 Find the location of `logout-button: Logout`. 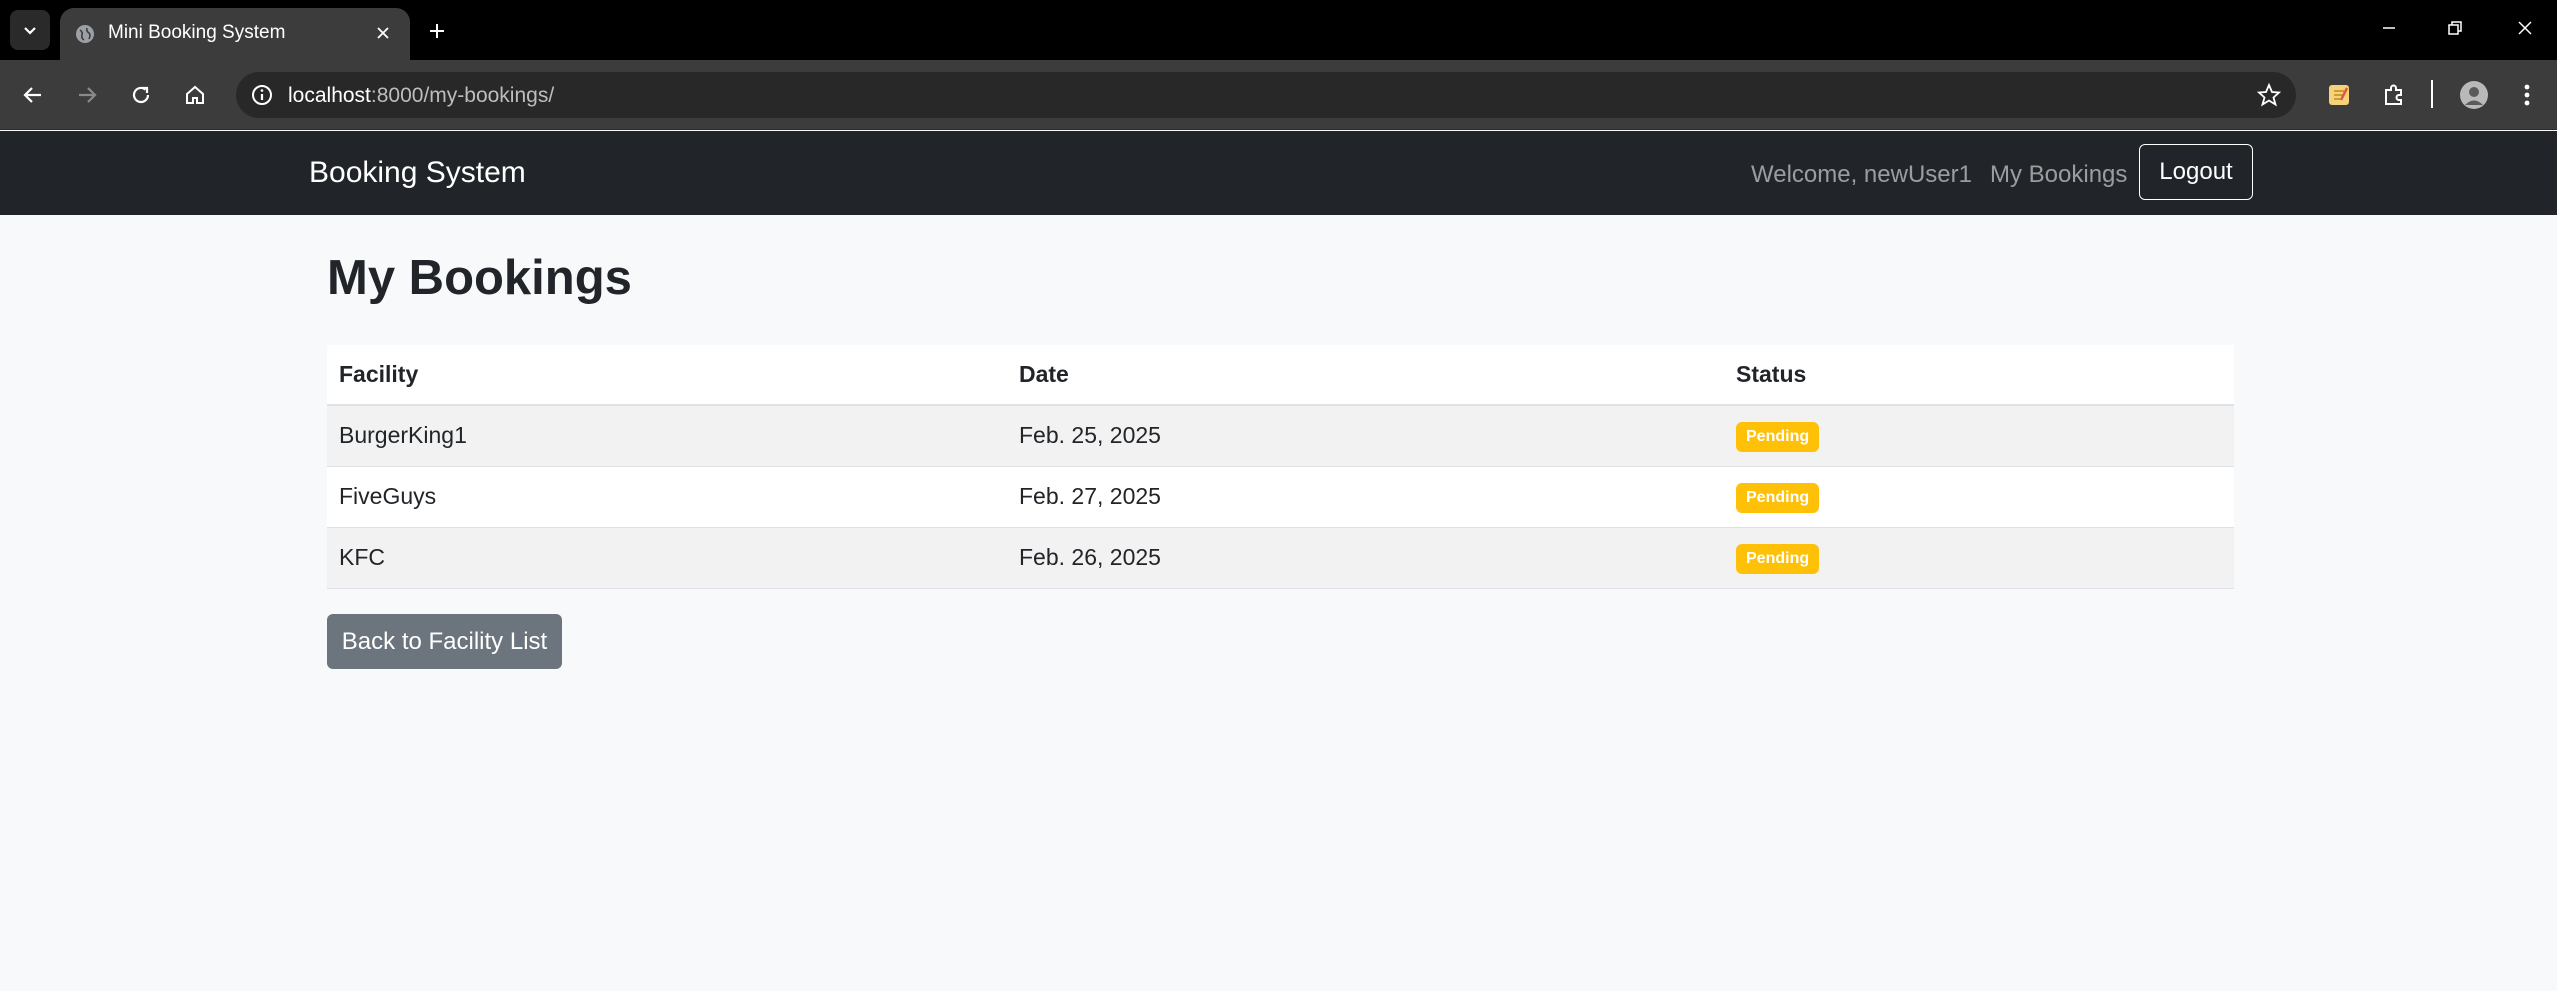

logout-button: Logout is located at coordinates (2196, 172).